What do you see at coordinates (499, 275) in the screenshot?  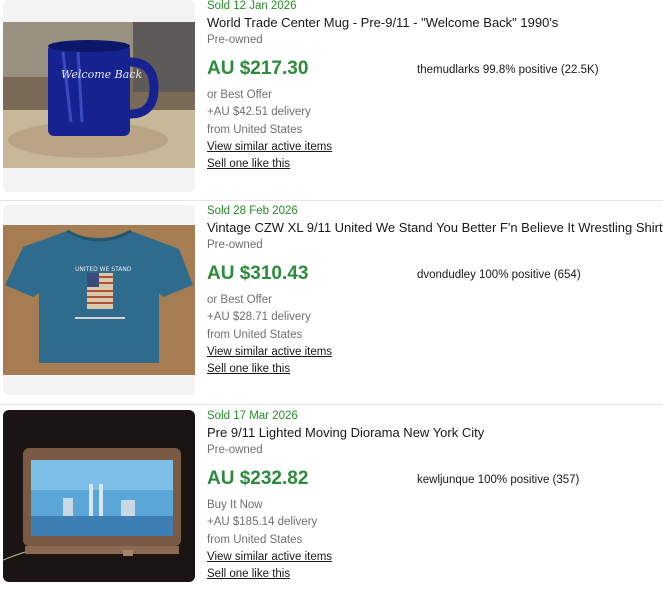 I see `seller-info: dvondudley 100% positive (654)` at bounding box center [499, 275].